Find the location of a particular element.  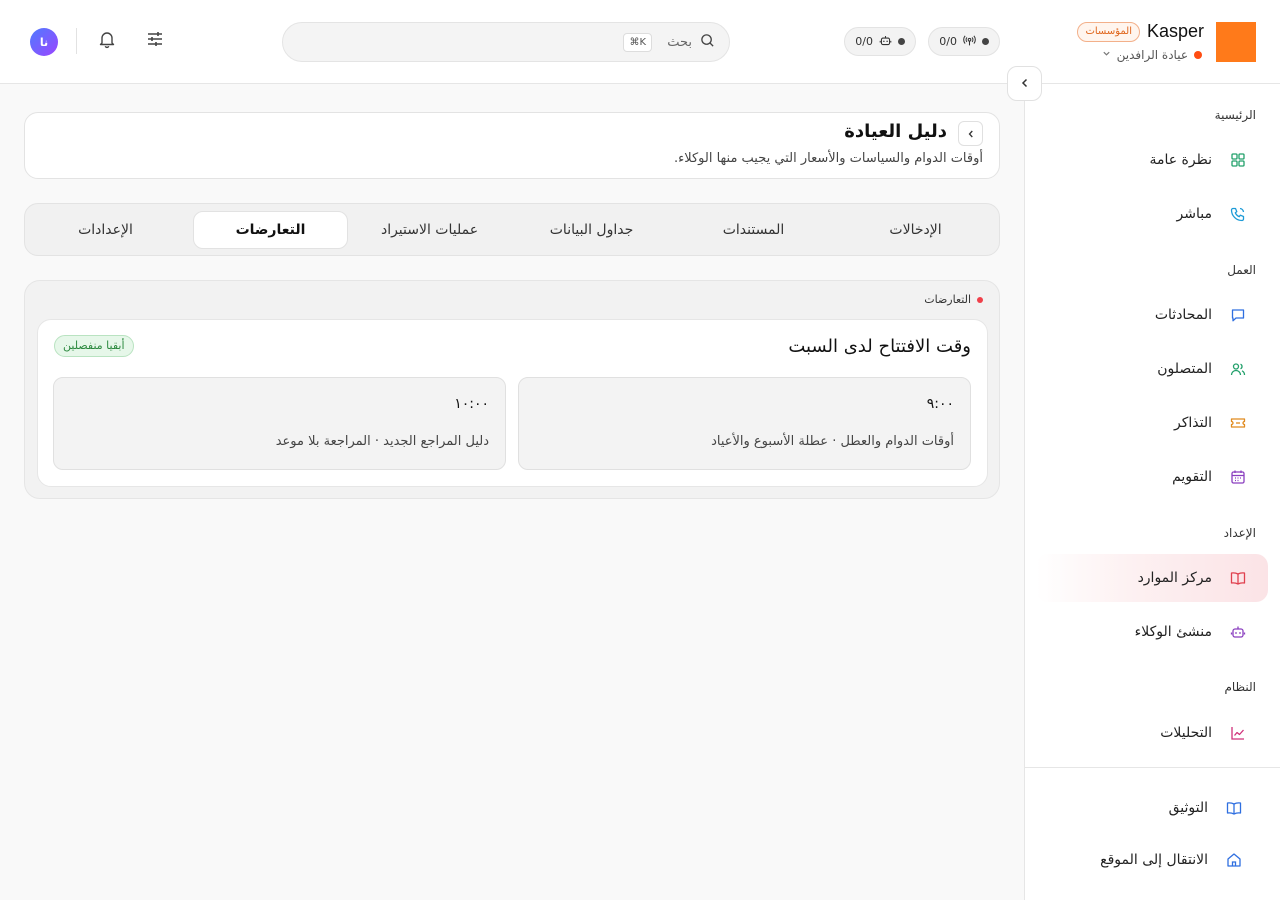

sidebar-item-agent-builder: منشئ الوكلاء is located at coordinates (1152, 632).